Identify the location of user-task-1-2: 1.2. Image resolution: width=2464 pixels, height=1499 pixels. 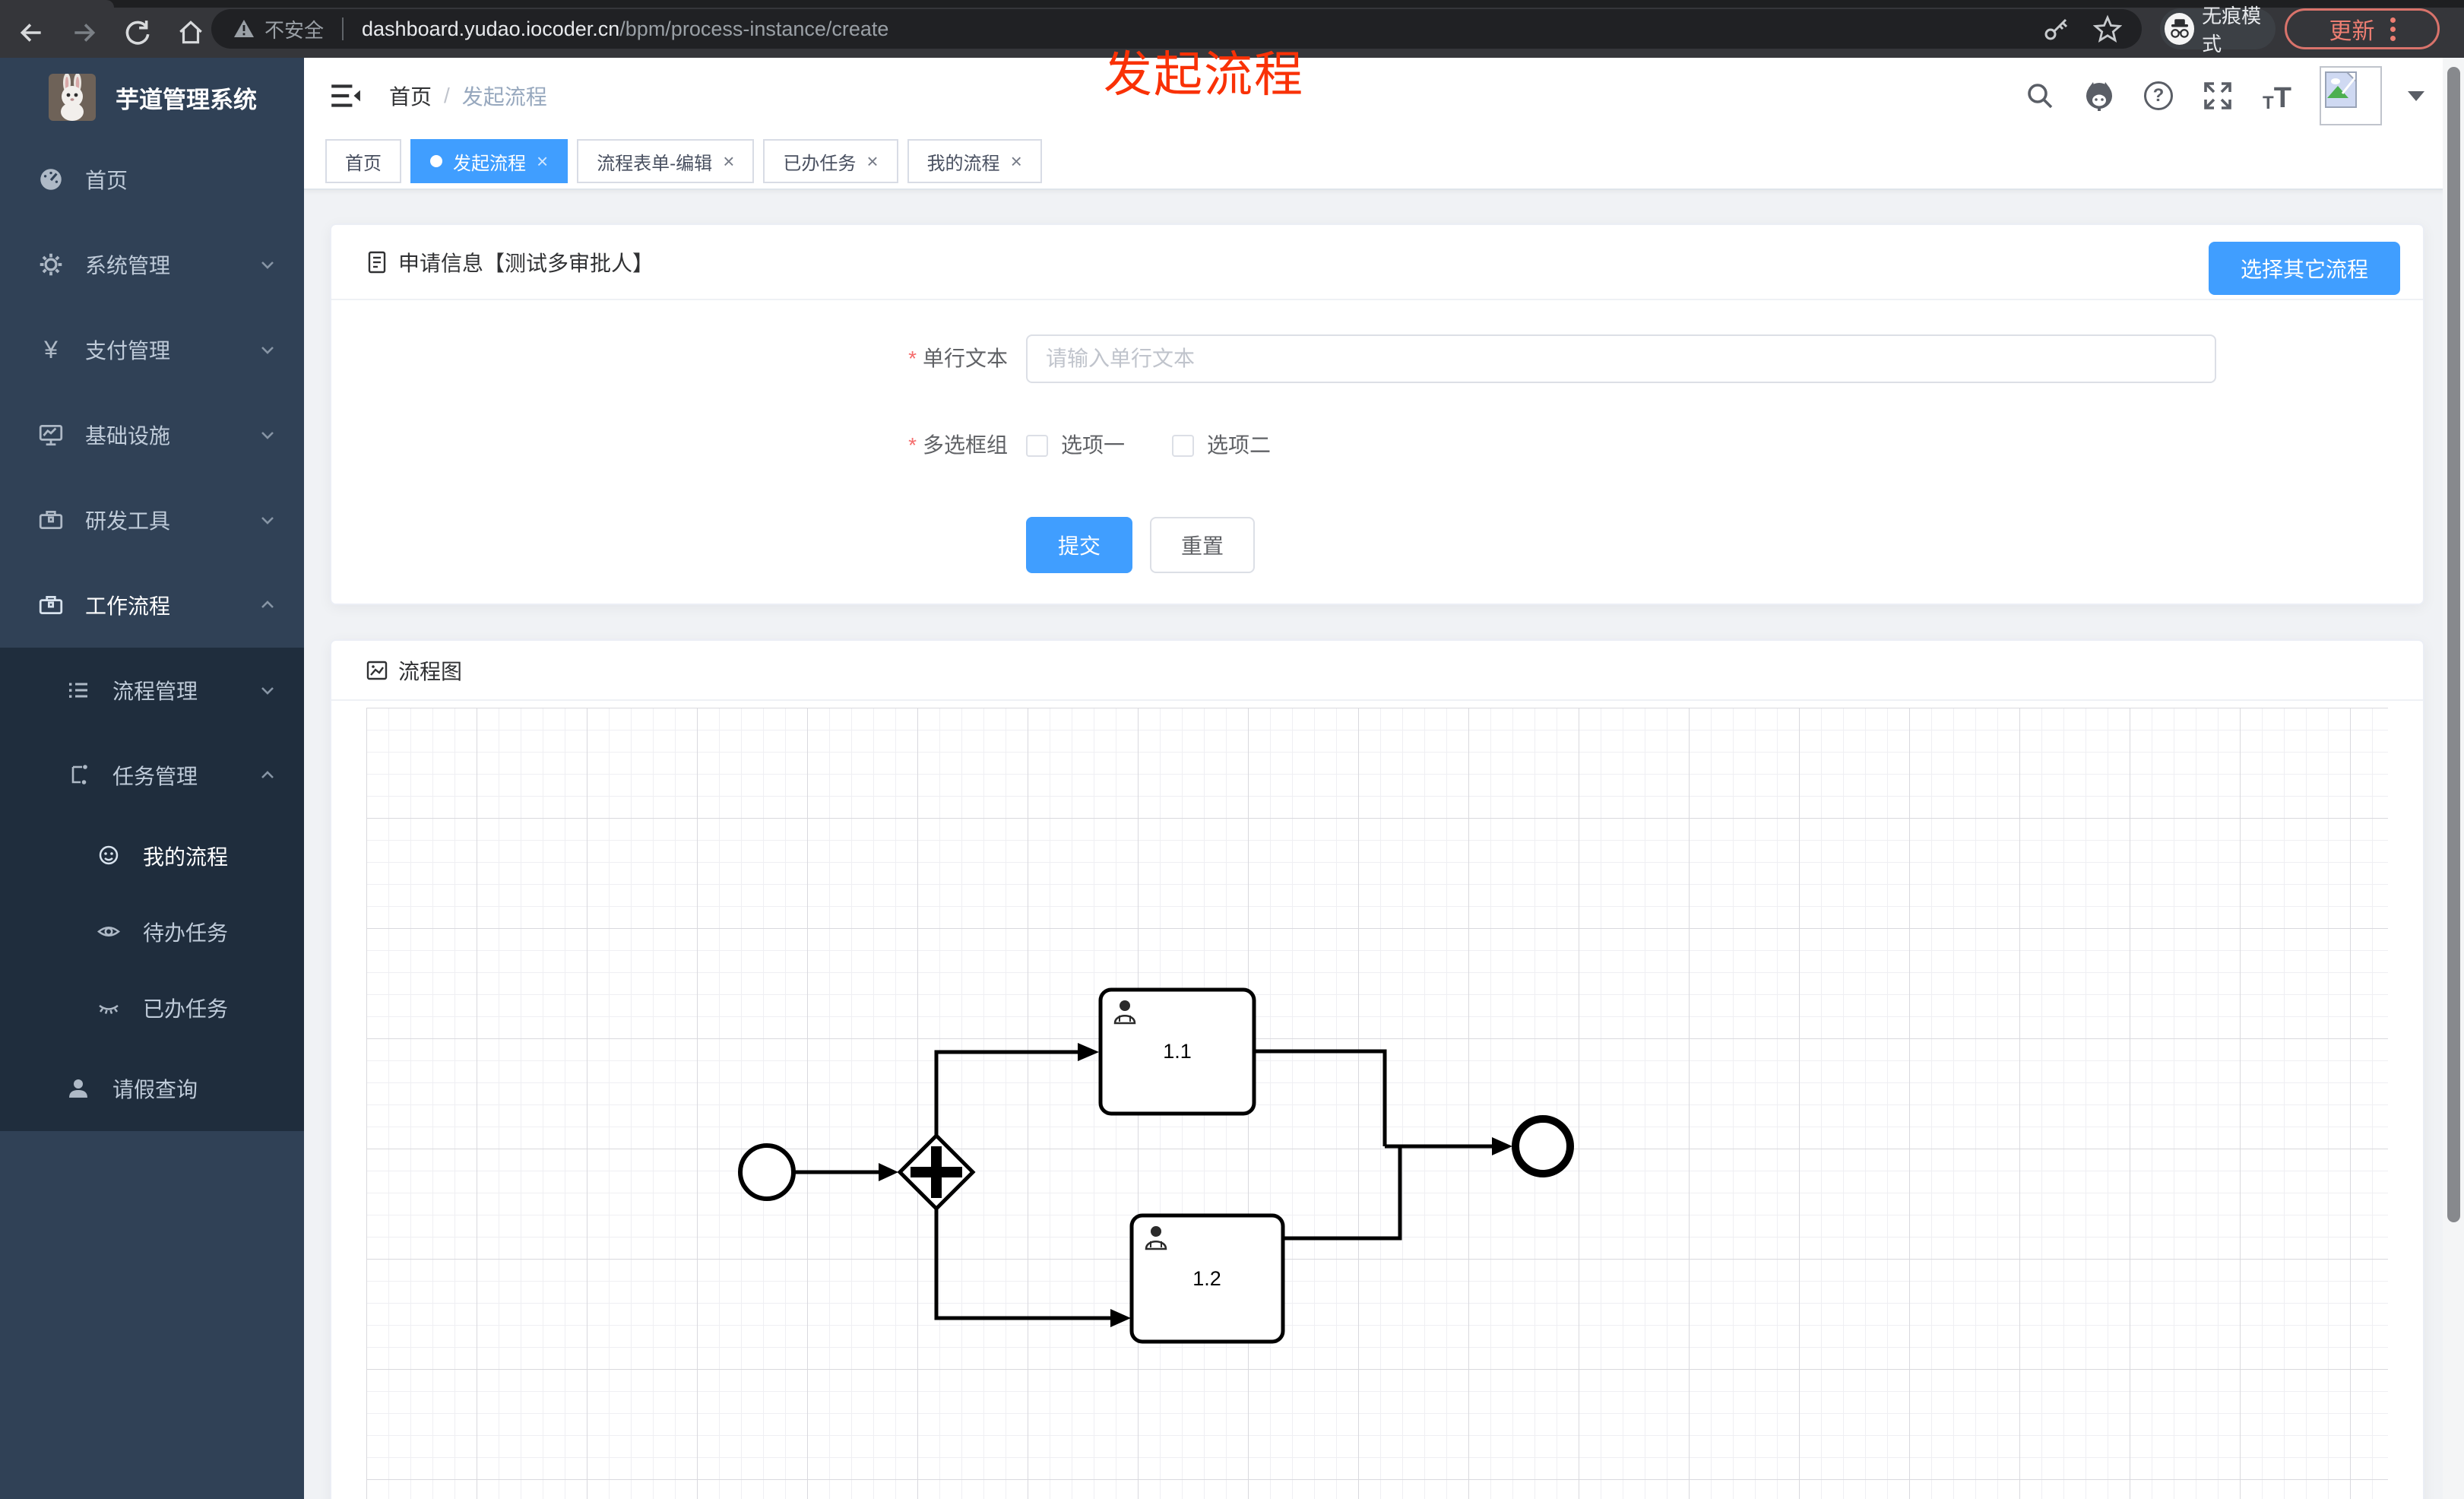
(1207, 1278).